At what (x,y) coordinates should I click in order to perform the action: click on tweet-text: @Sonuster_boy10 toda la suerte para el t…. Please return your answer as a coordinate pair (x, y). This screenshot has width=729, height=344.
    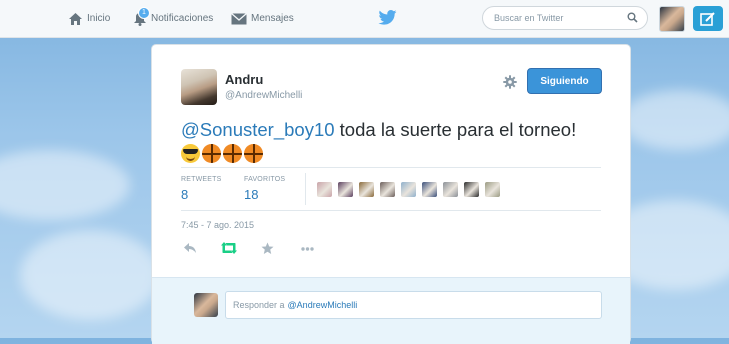
    Looking at the image, I should click on (391, 142).